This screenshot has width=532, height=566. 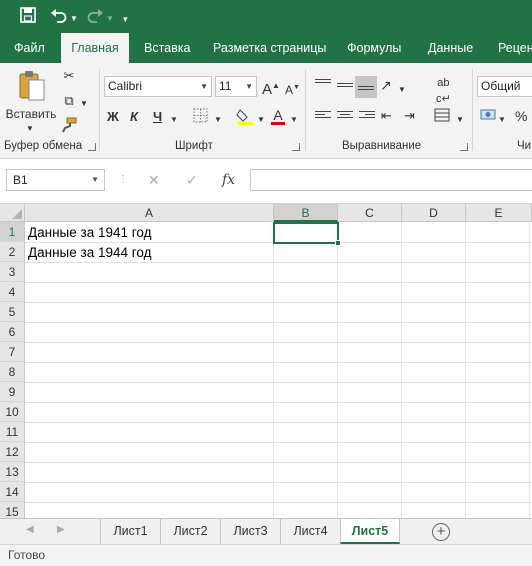 What do you see at coordinates (12, 452) in the screenshot?
I see `row-header: 12` at bounding box center [12, 452].